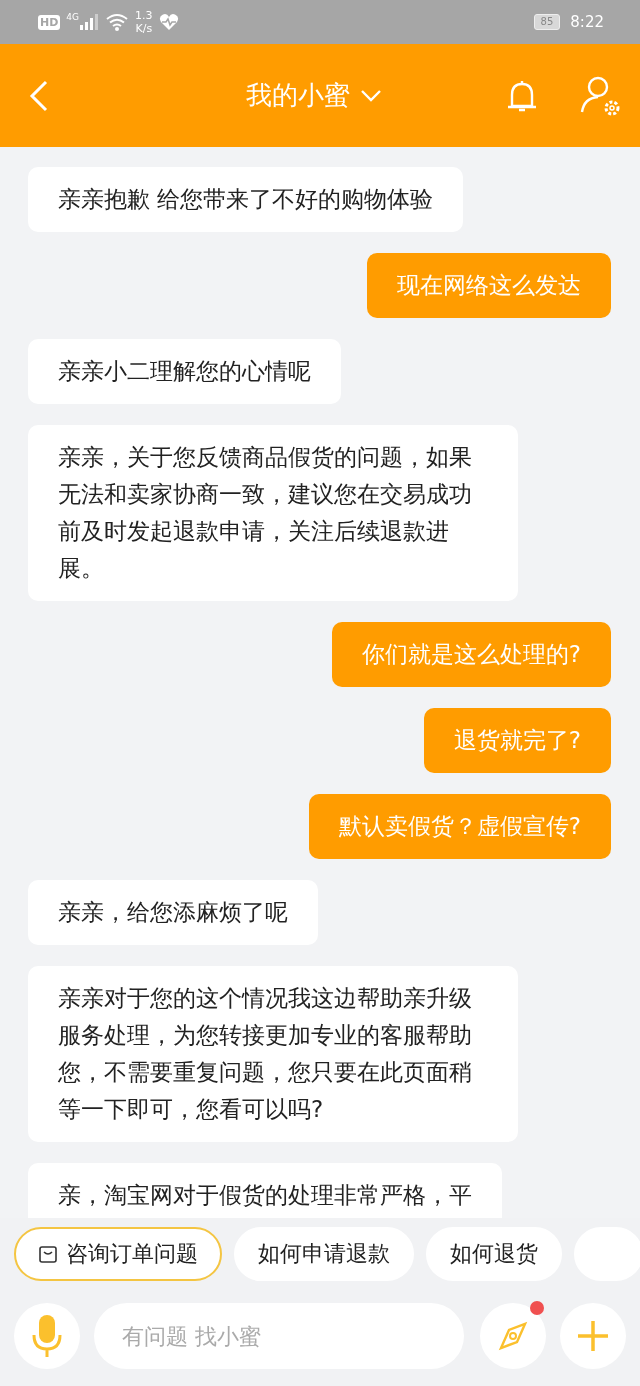  Describe the element at coordinates (48, 1254) in the screenshot. I see `order-icon` at that location.